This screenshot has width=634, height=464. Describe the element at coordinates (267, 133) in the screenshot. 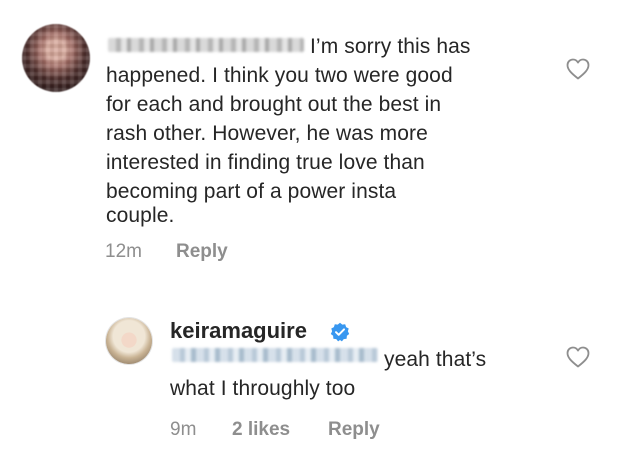

I see `comment-text-line: rash other. However, he was more` at that location.